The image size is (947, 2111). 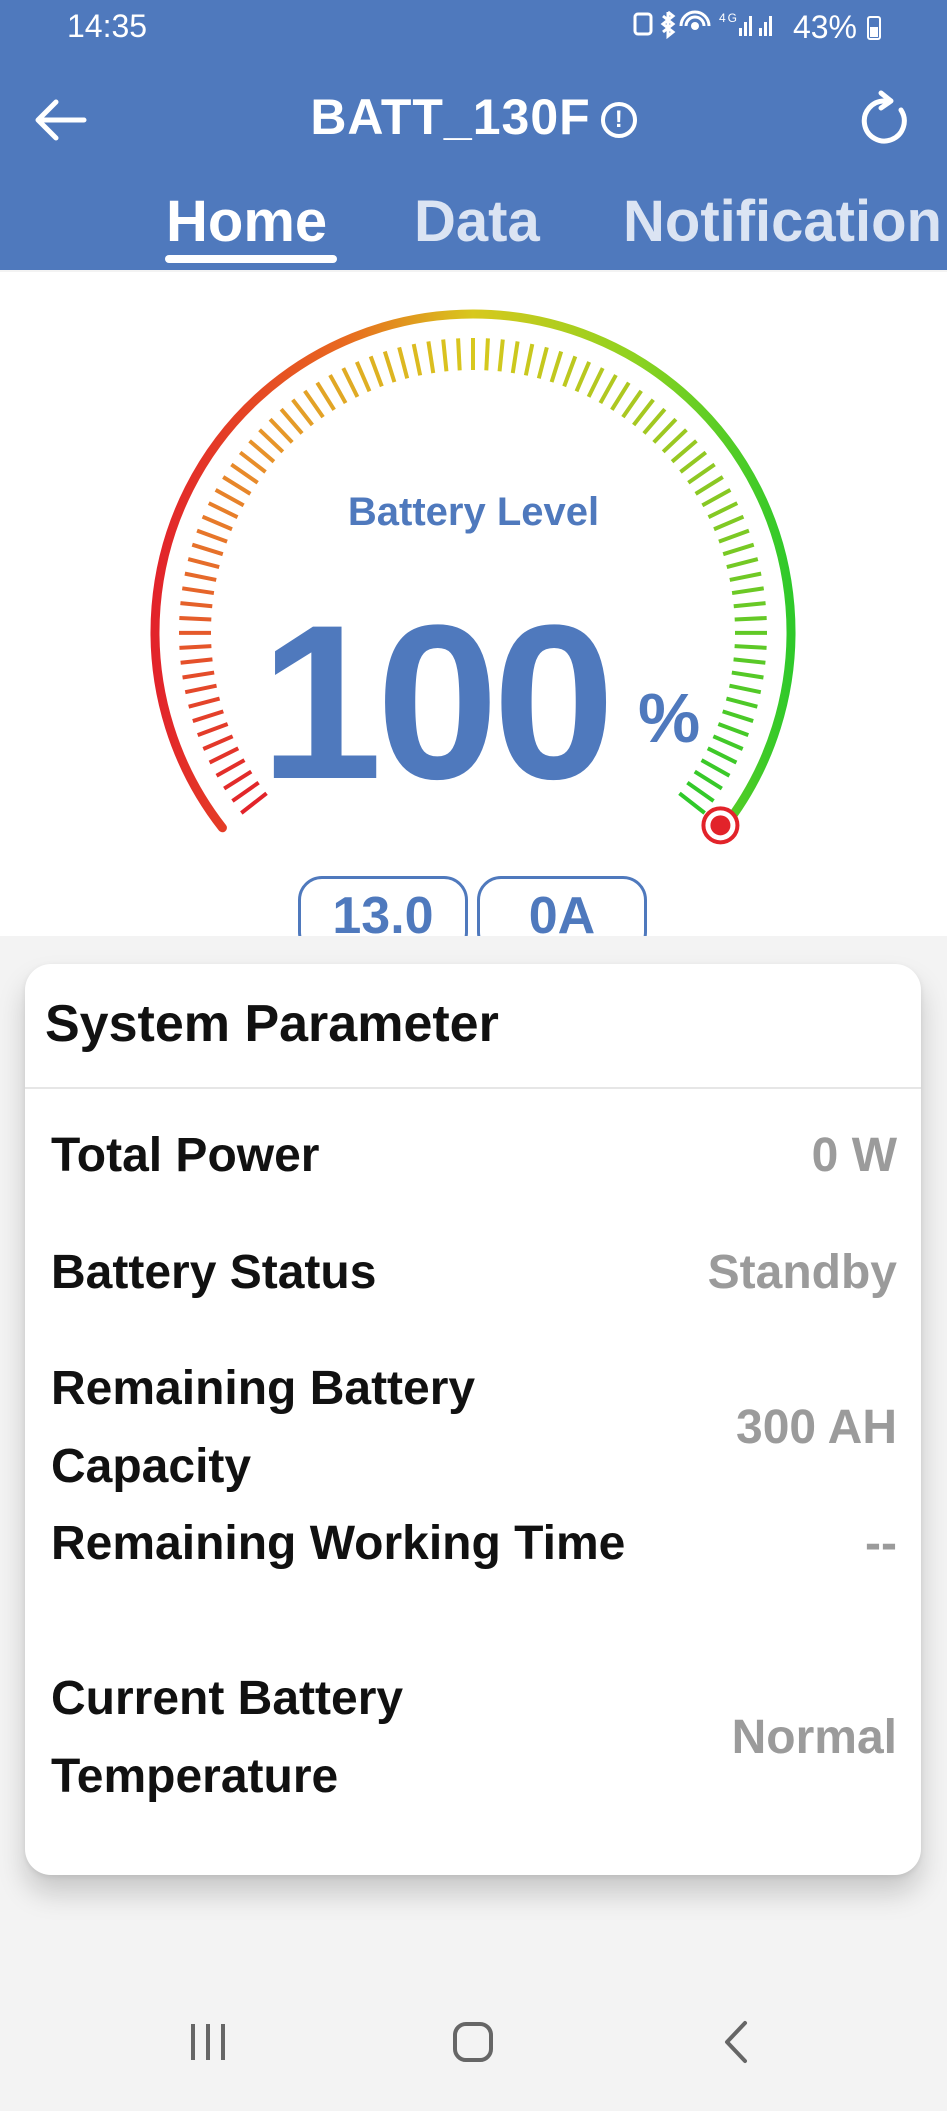 What do you see at coordinates (562, 906) in the screenshot?
I see `current-pill: 0A` at bounding box center [562, 906].